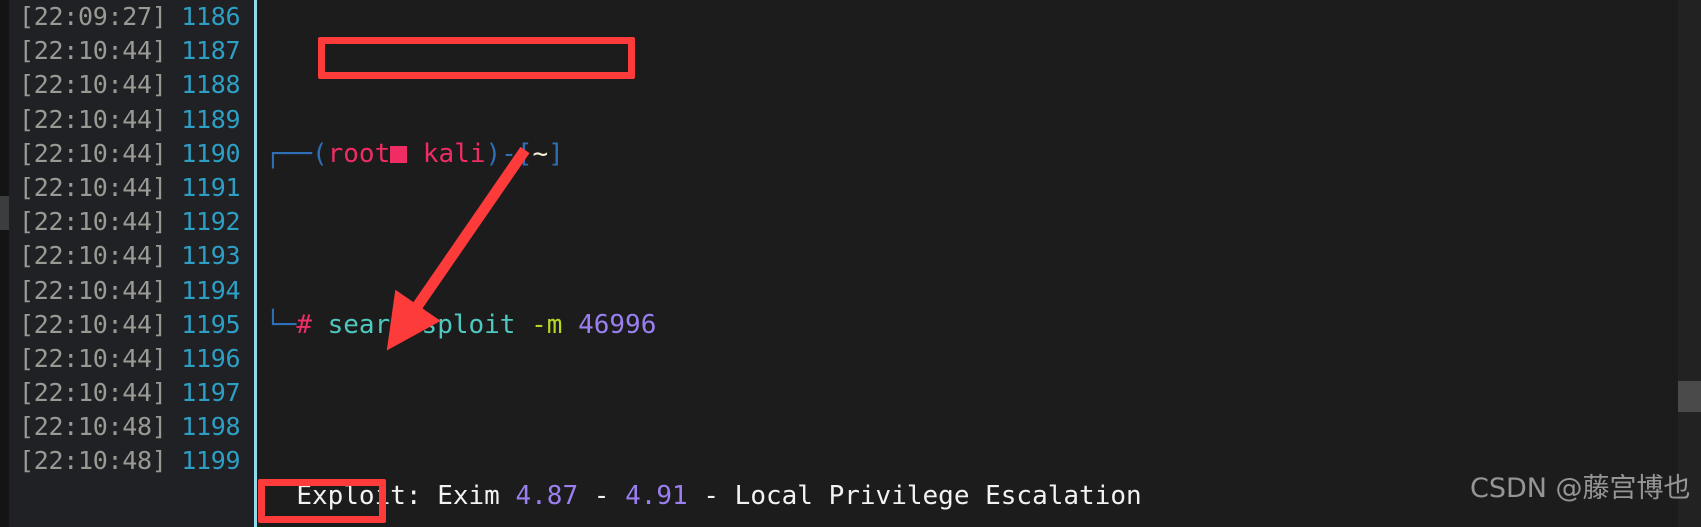 Image resolution: width=1701 pixels, height=527 pixels. Describe the element at coordinates (601, 495) in the screenshot. I see `exploit-version-dash: -` at that location.